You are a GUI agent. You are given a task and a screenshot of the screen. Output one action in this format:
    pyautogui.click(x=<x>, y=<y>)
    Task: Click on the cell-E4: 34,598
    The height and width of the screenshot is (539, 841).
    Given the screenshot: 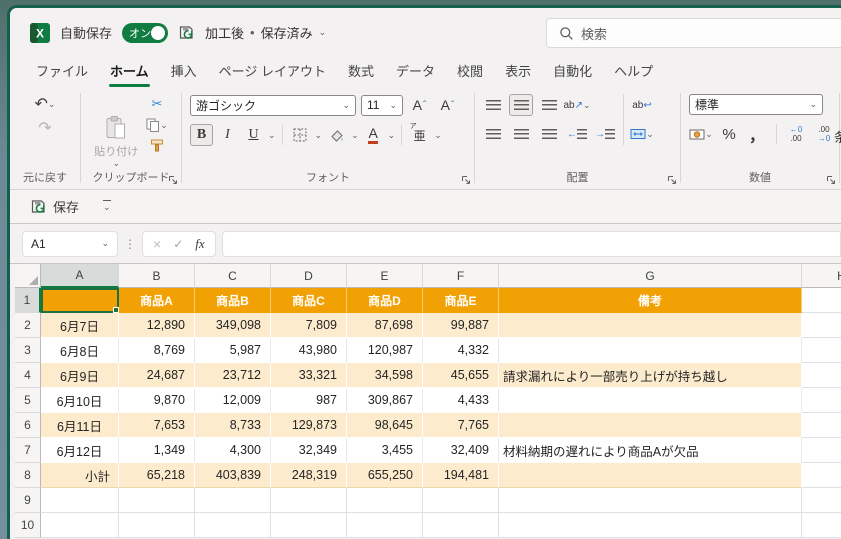 What is the action you would take?
    pyautogui.click(x=385, y=375)
    